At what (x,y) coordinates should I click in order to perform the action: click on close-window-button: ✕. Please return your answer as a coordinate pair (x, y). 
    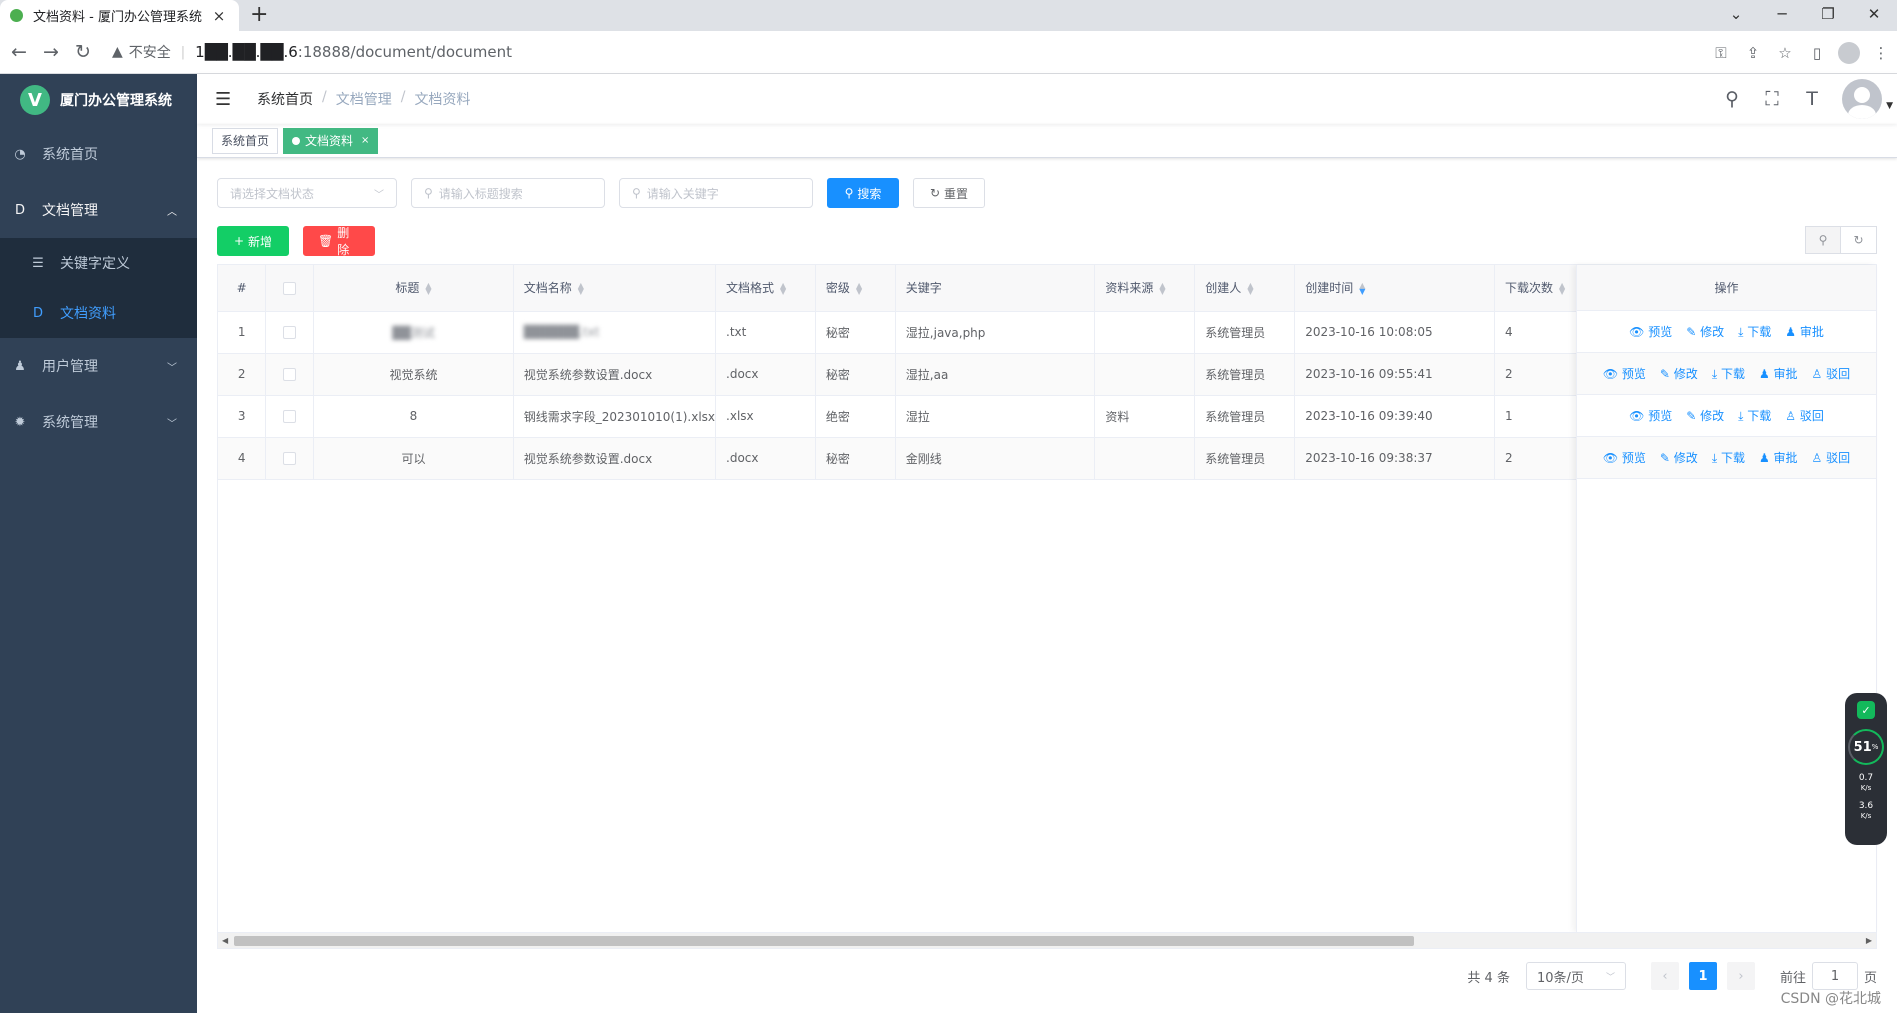
    Looking at the image, I should click on (1874, 15).